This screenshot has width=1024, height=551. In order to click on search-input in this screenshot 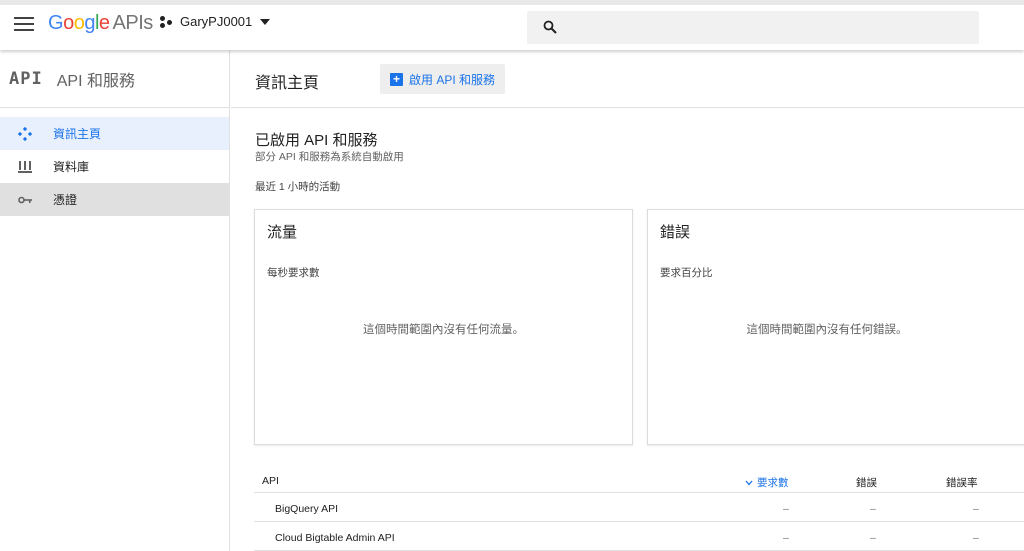, I will do `click(771, 27)`.